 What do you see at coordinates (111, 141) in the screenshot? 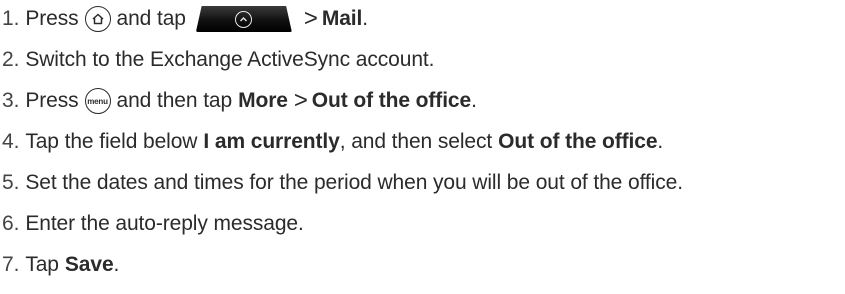
I see `step-text: Tap the field below` at bounding box center [111, 141].